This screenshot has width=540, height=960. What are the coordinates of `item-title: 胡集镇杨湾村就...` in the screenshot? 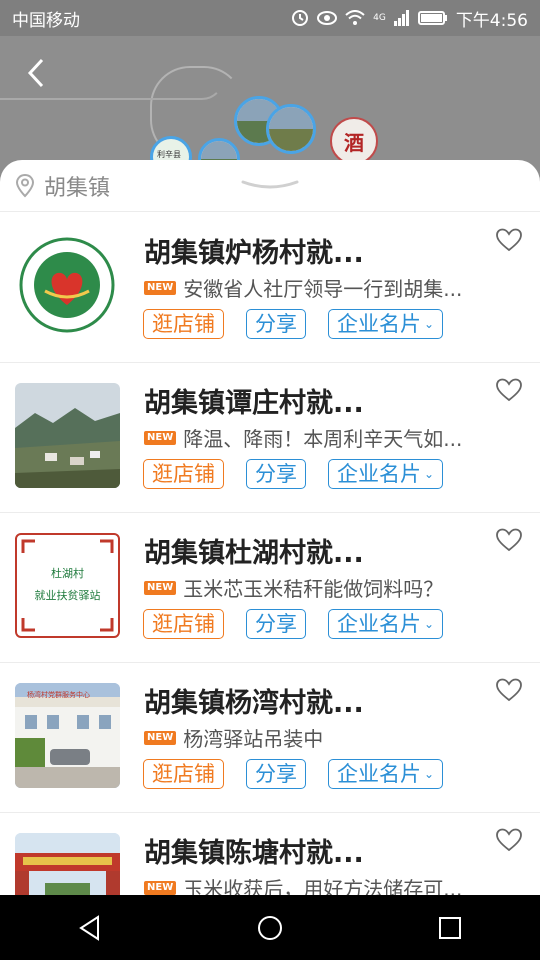 It's located at (254, 703).